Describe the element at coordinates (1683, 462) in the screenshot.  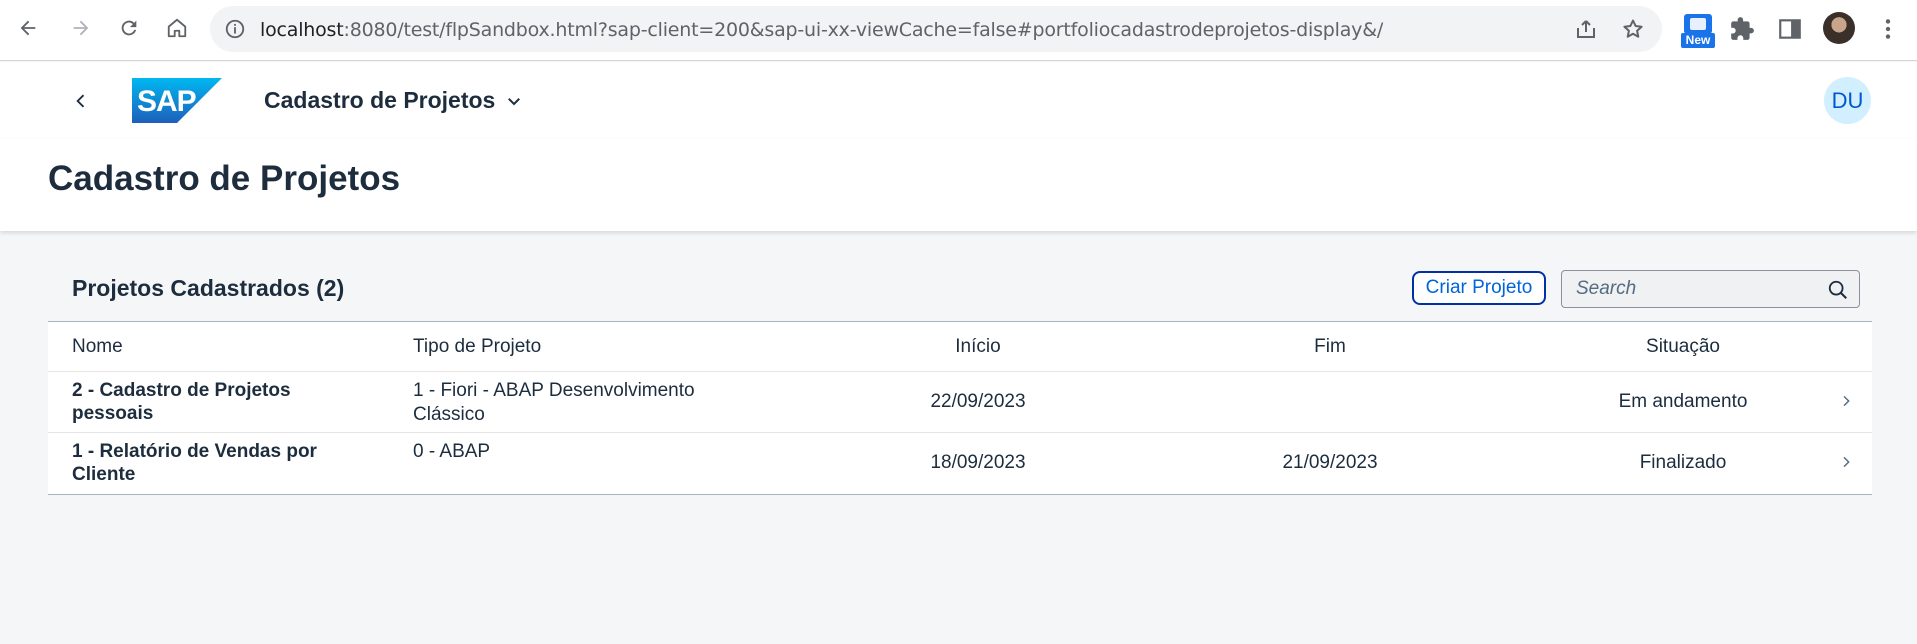
I see `cell-situacao: Finalizado` at that location.